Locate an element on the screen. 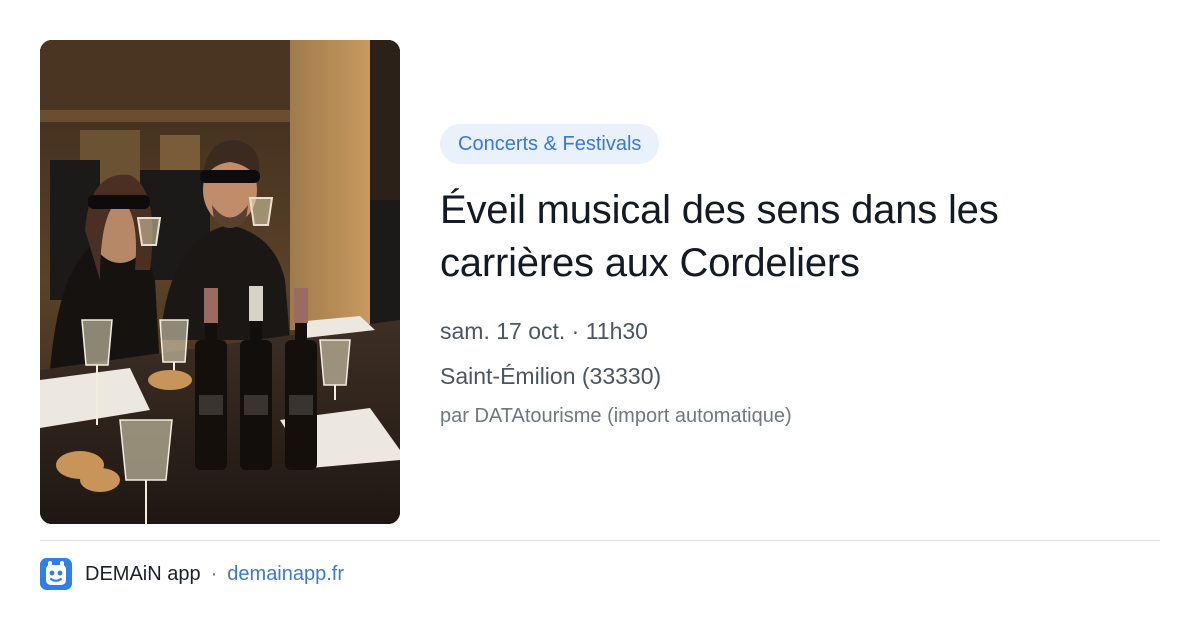 Image resolution: width=1200 pixels, height=630 pixels. demain-app-icon is located at coordinates (56, 574).